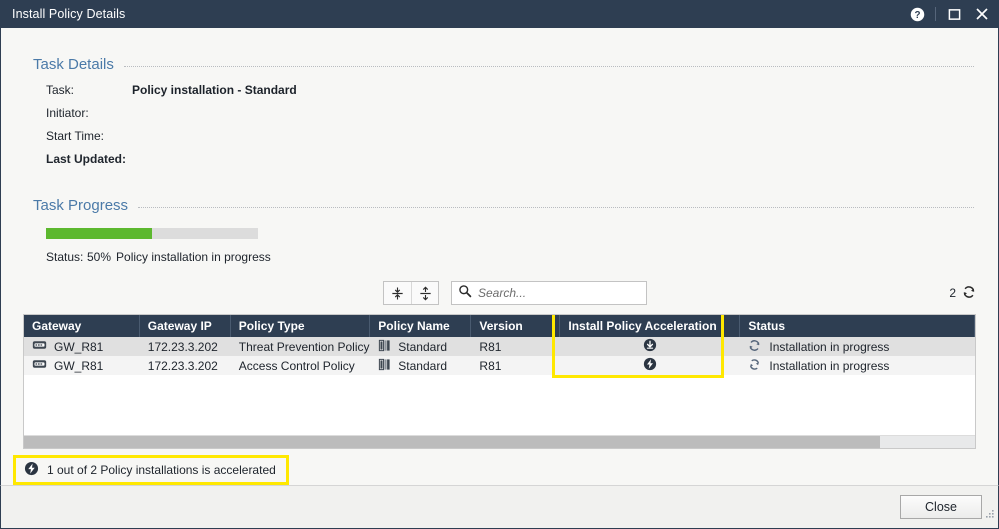 The image size is (999, 529). What do you see at coordinates (559, 293) in the screenshot?
I see `search-input` at bounding box center [559, 293].